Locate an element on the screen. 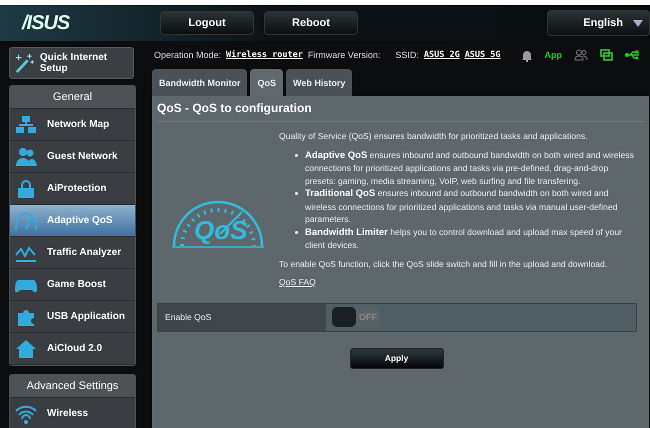  language-dropdown: English is located at coordinates (598, 23).